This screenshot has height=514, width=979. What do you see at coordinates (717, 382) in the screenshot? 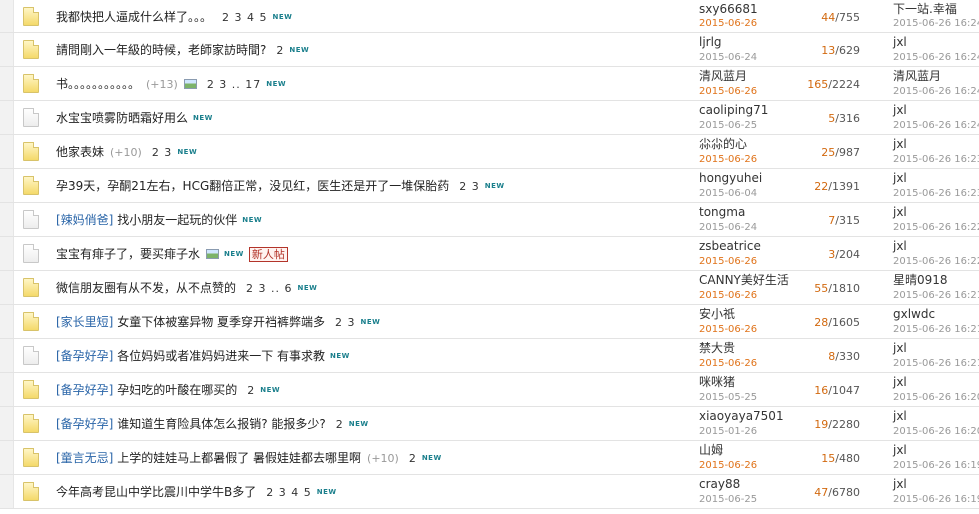
I see `thread-author-link: 咪咪猪` at bounding box center [717, 382].